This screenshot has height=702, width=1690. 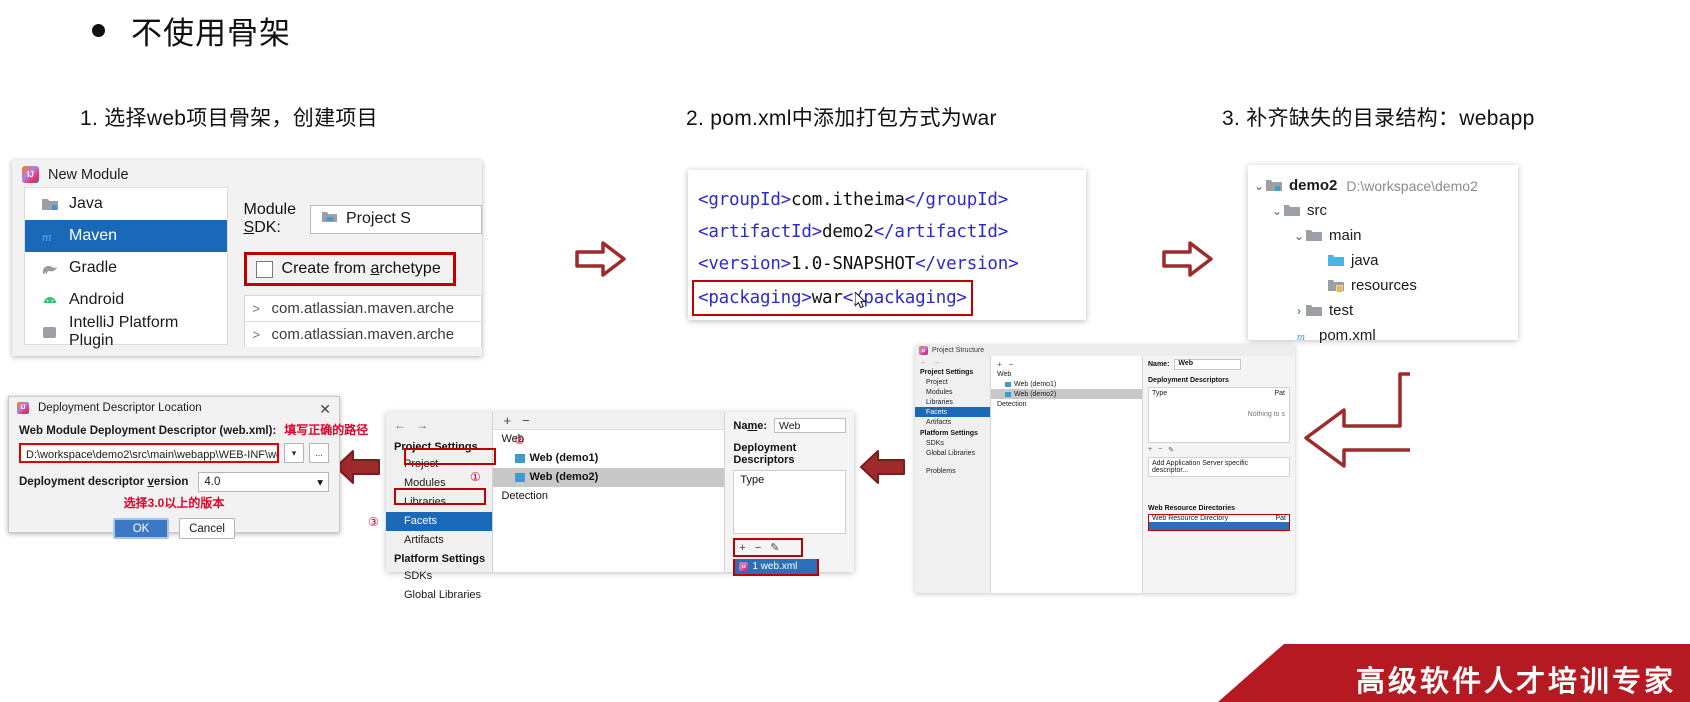 What do you see at coordinates (768, 547) in the screenshot?
I see `ps-descriptor-toolbar: + − ✎` at bounding box center [768, 547].